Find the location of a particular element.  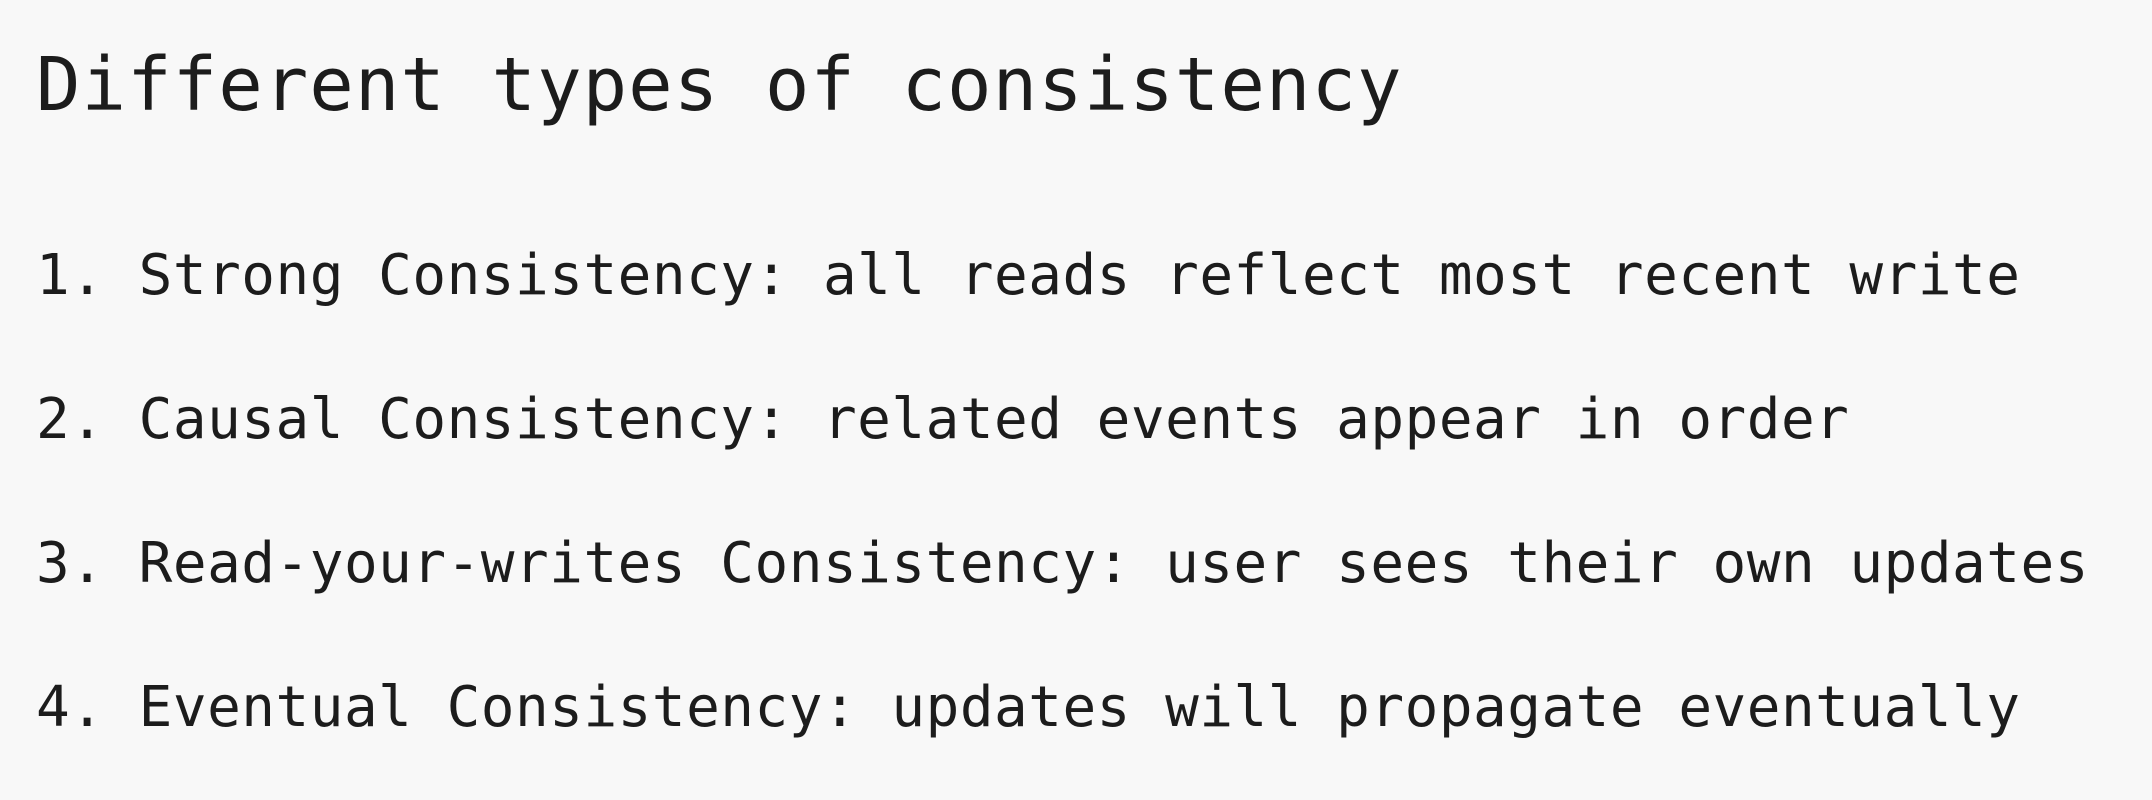

list-item-number: 4. is located at coordinates (70, 707).